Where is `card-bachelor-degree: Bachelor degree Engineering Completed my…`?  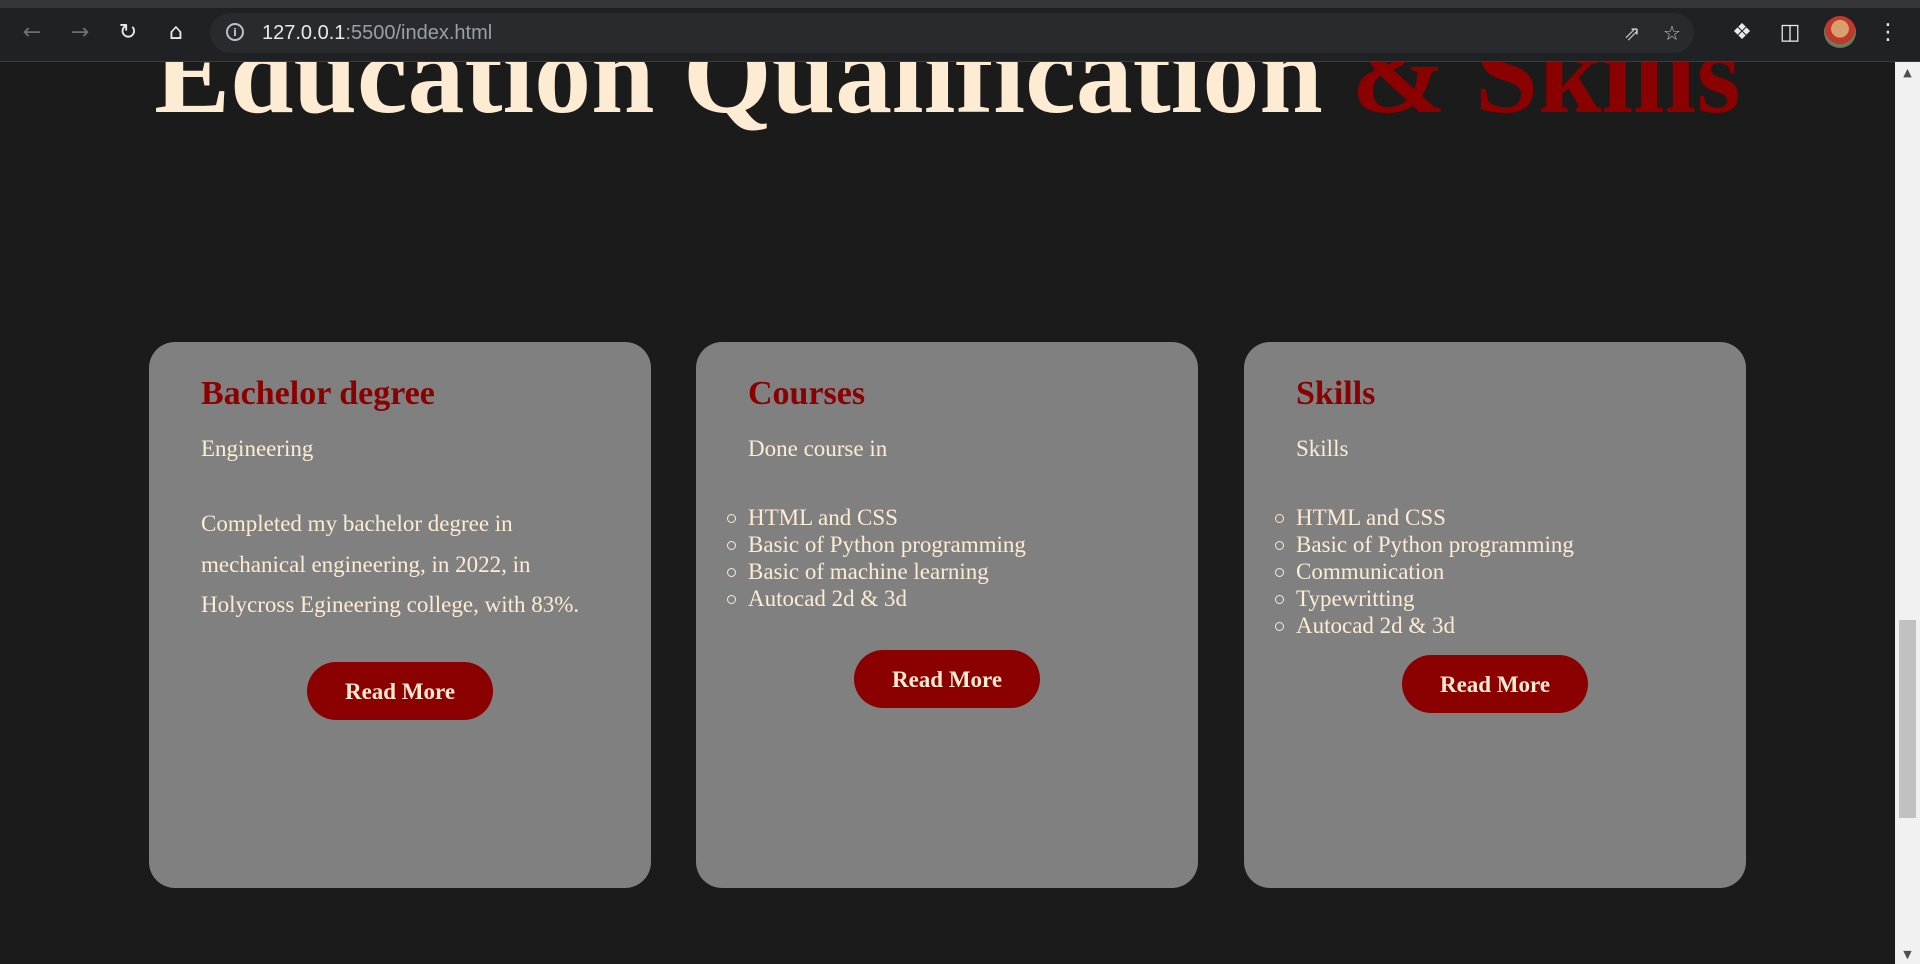
card-bachelor-degree: Bachelor degree Engineering Completed my… is located at coordinates (400, 615).